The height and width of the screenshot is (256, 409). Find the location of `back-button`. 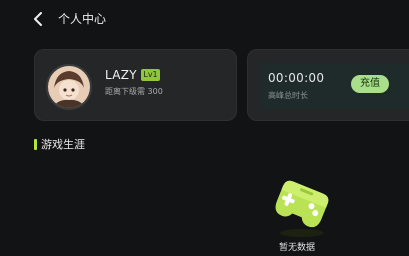

back-button is located at coordinates (38, 19).